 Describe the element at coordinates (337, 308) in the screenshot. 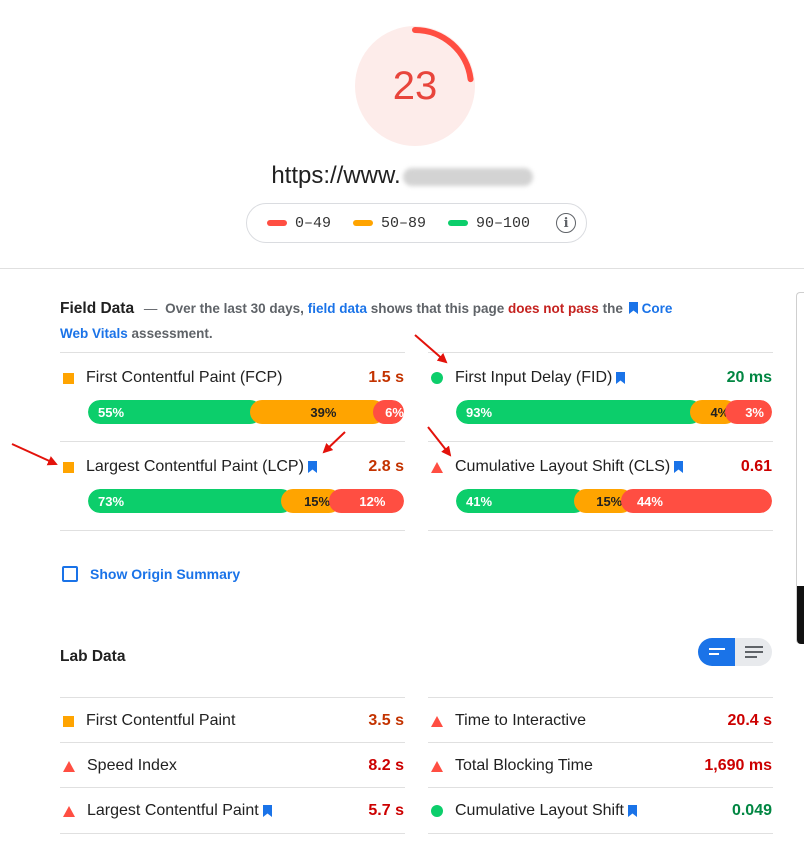

I see `field-data-link: field data` at that location.